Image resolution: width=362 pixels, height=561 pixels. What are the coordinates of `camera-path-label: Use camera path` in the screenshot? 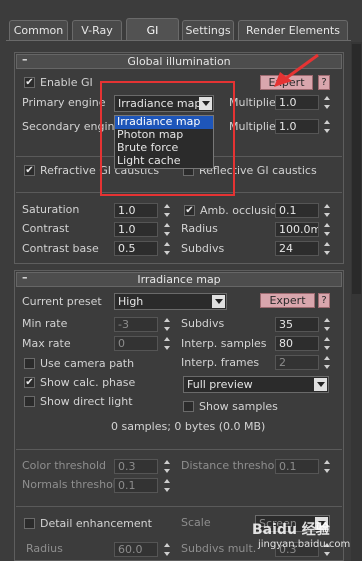 It's located at (87, 363).